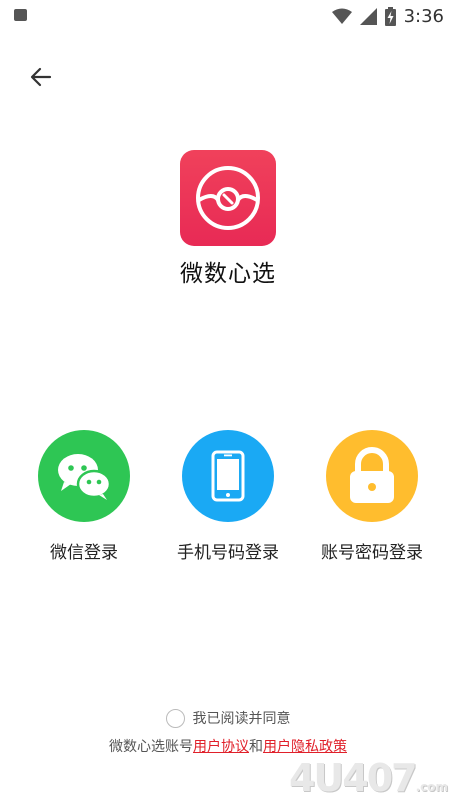 The image size is (456, 808). I want to click on arrow-left-icon, so click(41, 77).